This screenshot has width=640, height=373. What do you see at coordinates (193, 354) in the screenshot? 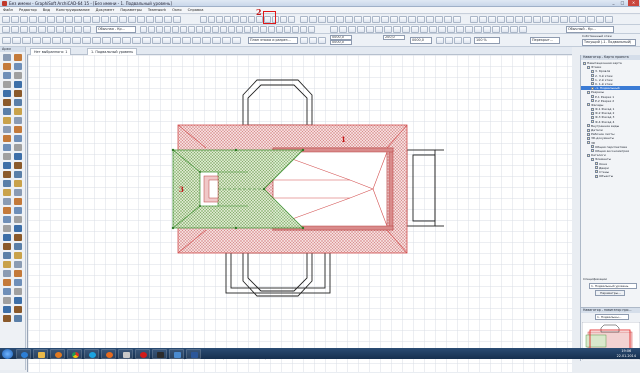
I see `taskbar-word-icon` at bounding box center [193, 354].